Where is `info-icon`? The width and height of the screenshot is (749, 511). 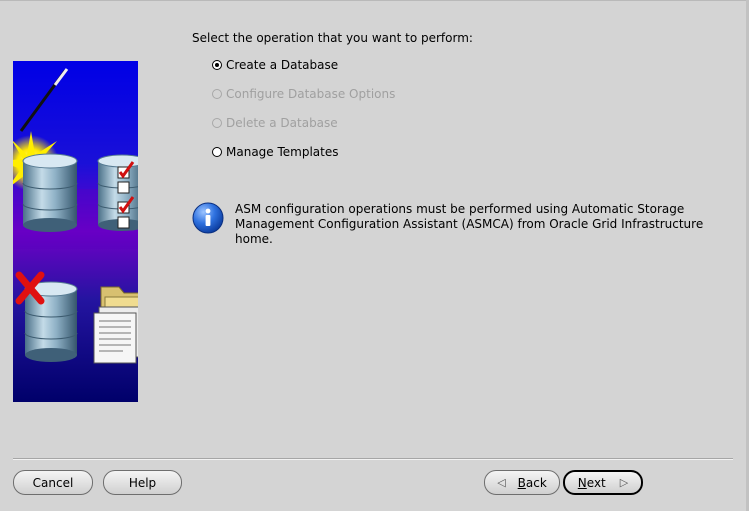 info-icon is located at coordinates (208, 218).